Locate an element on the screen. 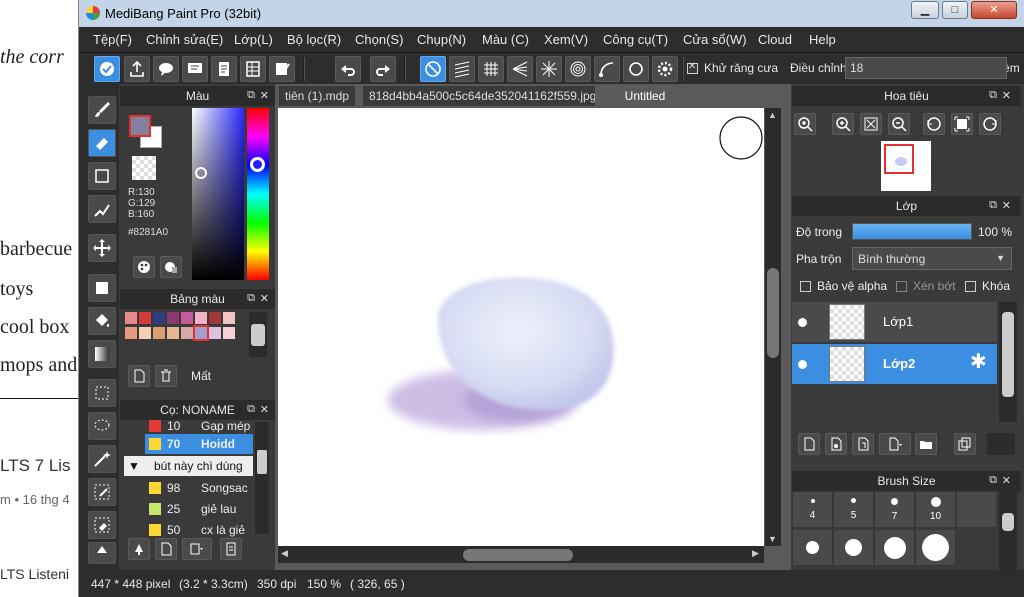 The height and width of the screenshot is (597, 1024). bg-result-footer: LTS Listeni is located at coordinates (34, 574).